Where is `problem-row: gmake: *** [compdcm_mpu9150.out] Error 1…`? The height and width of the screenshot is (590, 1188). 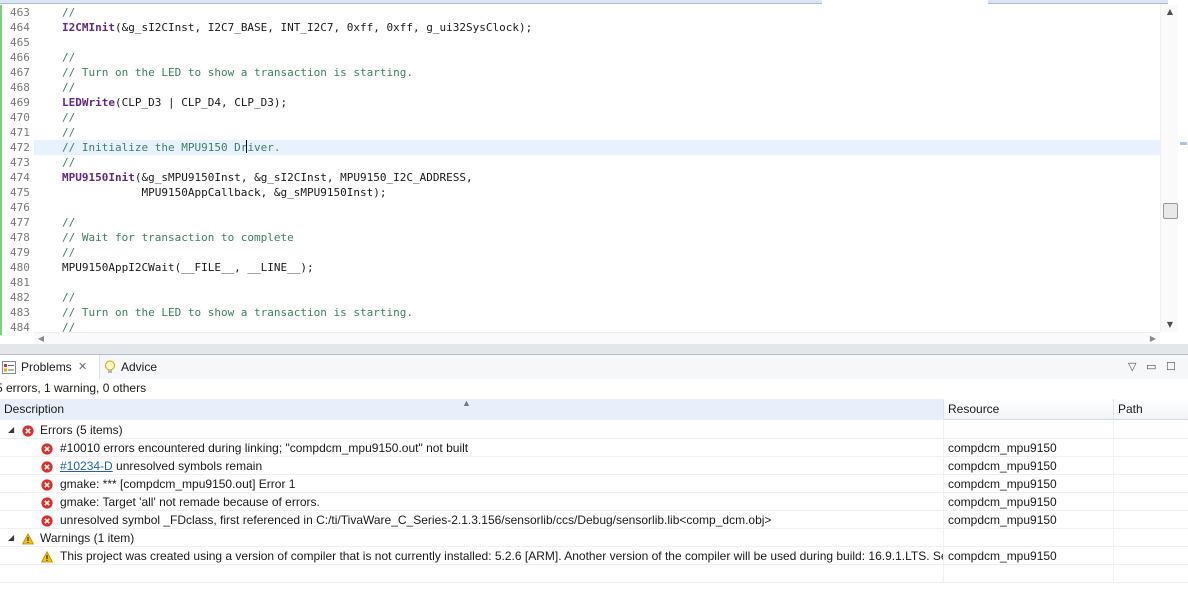
problem-row: gmake: *** [compdcm_mpu9150.out] Error 1… is located at coordinates (594, 484).